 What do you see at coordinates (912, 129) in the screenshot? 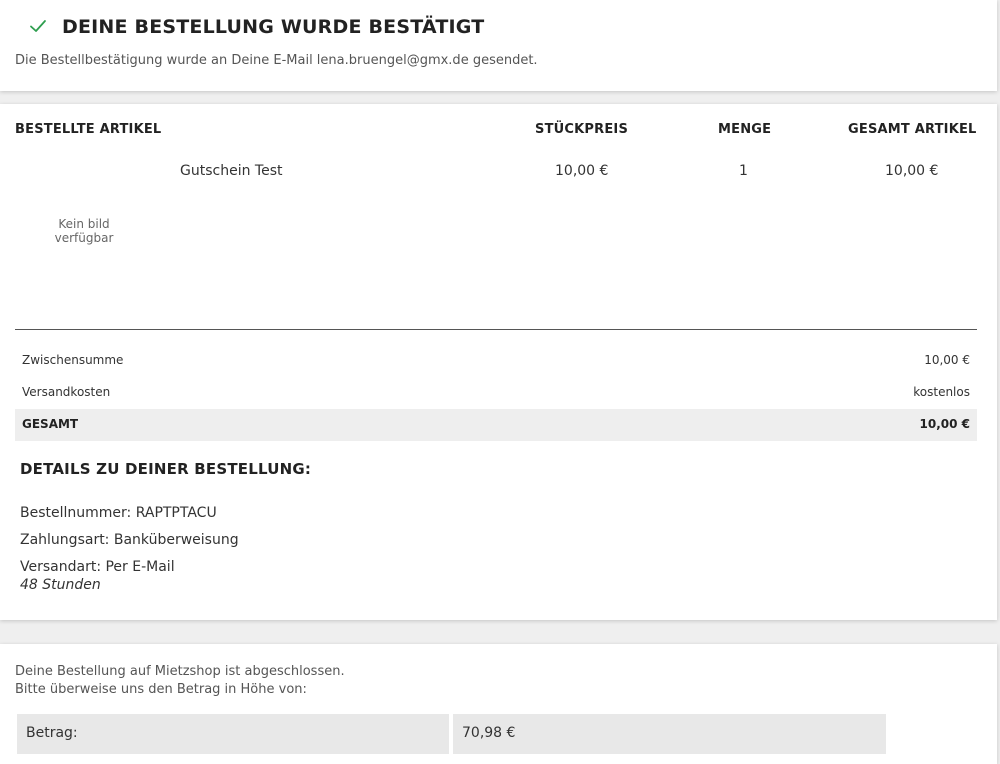
I see `header-item-total: GESAMT ARTIKEL` at bounding box center [912, 129].